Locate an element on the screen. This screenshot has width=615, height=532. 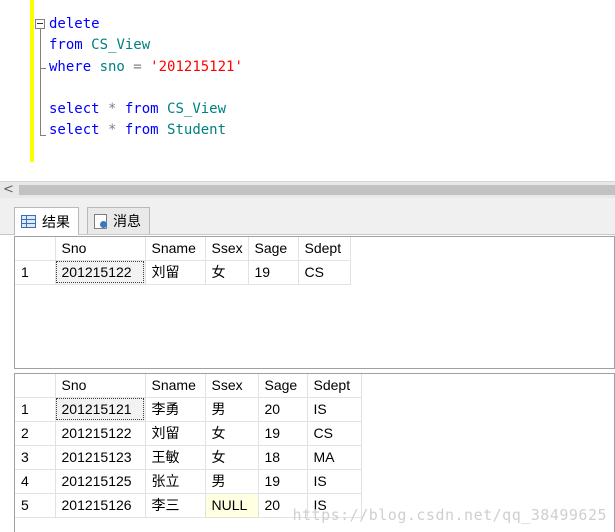
tab-results: 结果 is located at coordinates (46, 221).